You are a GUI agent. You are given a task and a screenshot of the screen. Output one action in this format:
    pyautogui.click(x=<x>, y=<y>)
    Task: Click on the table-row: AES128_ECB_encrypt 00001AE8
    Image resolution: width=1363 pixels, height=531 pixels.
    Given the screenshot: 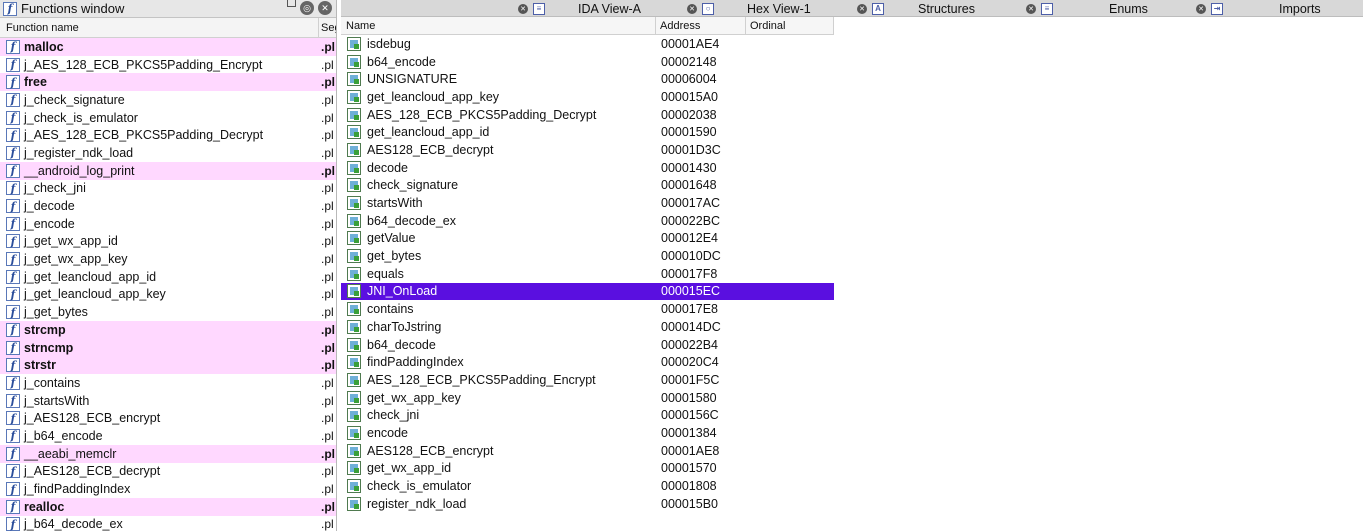 What is the action you would take?
    pyautogui.click(x=587, y=451)
    